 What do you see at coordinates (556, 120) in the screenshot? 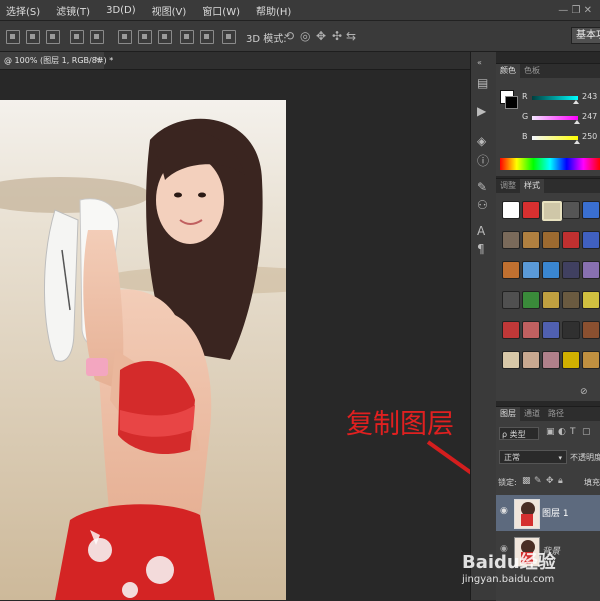
I see `slider-g-bar` at bounding box center [556, 120].